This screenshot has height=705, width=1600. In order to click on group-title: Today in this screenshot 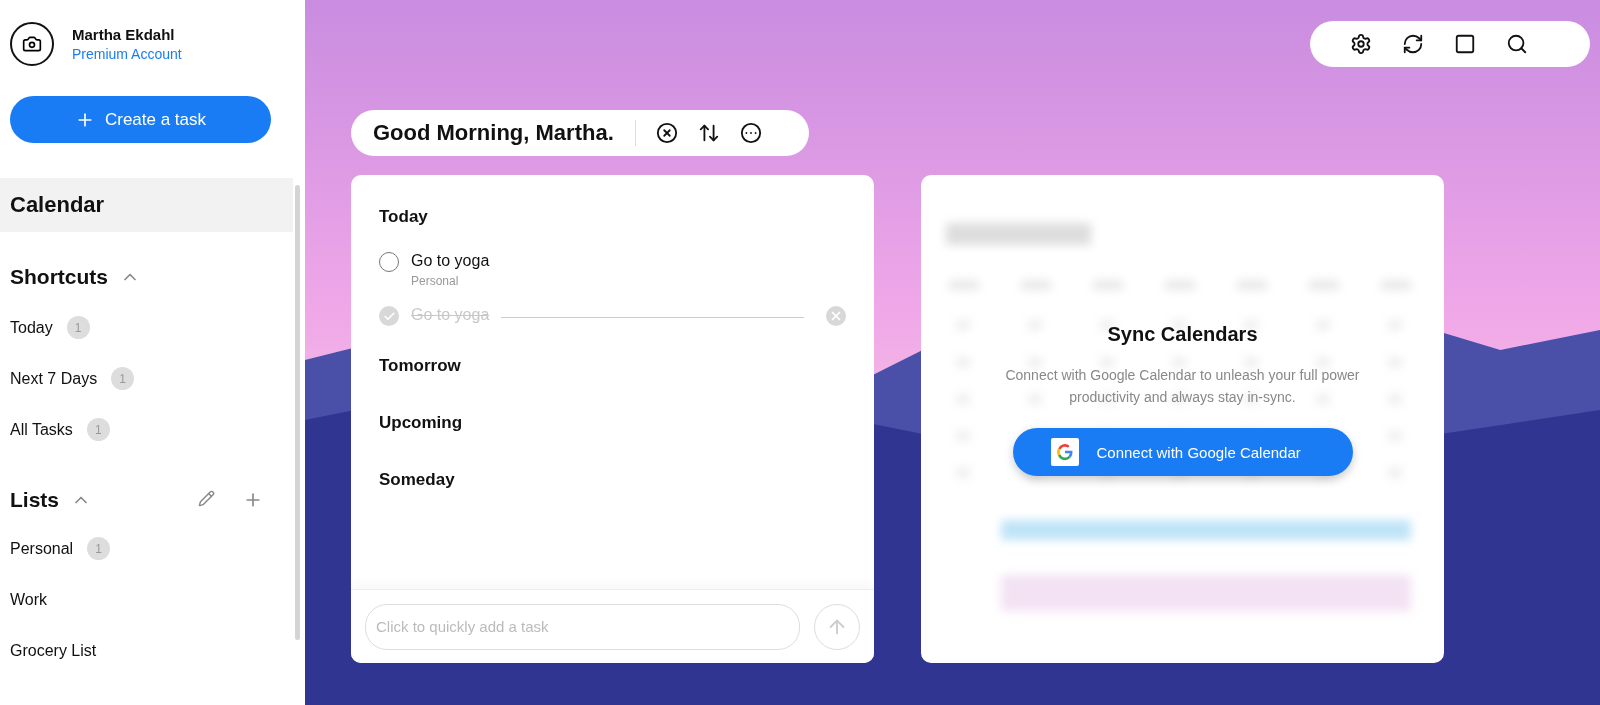, I will do `click(403, 217)`.